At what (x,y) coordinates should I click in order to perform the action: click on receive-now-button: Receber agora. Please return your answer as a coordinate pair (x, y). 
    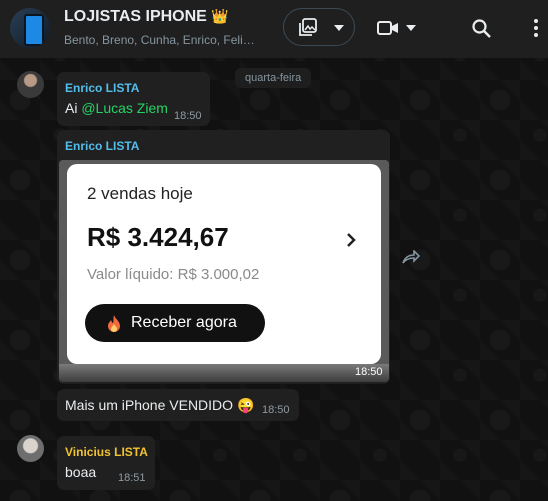
    Looking at the image, I should click on (175, 323).